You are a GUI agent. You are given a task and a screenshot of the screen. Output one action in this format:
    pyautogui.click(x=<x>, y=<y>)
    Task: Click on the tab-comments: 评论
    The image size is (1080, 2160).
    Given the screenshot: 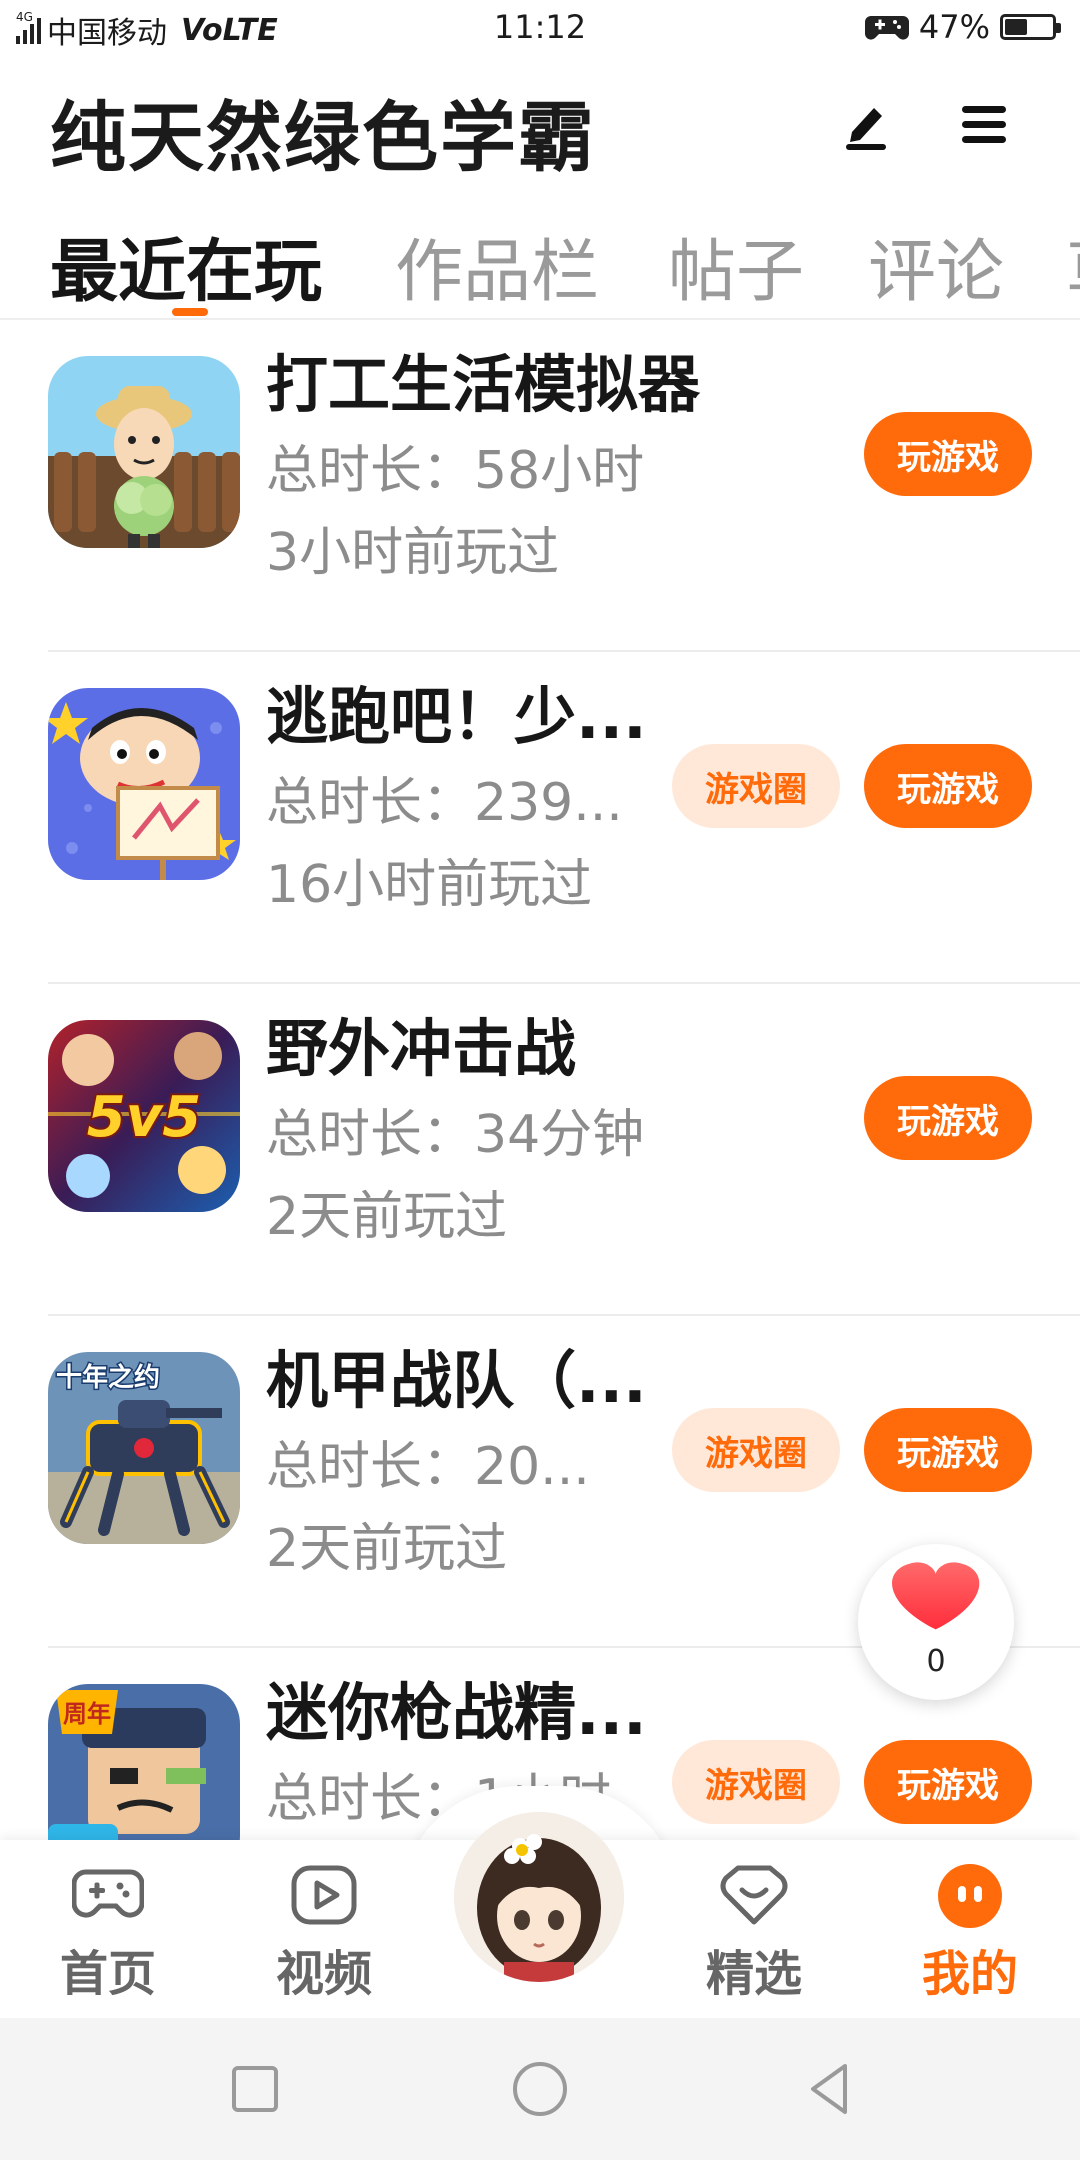 What is the action you would take?
    pyautogui.click(x=936, y=265)
    